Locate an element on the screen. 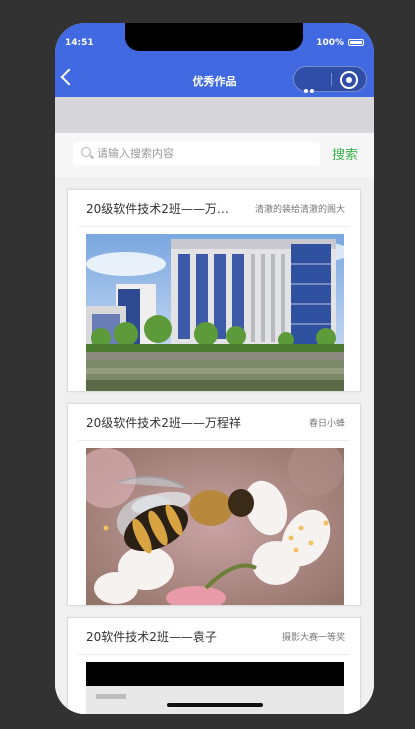  search-box is located at coordinates (196, 153).